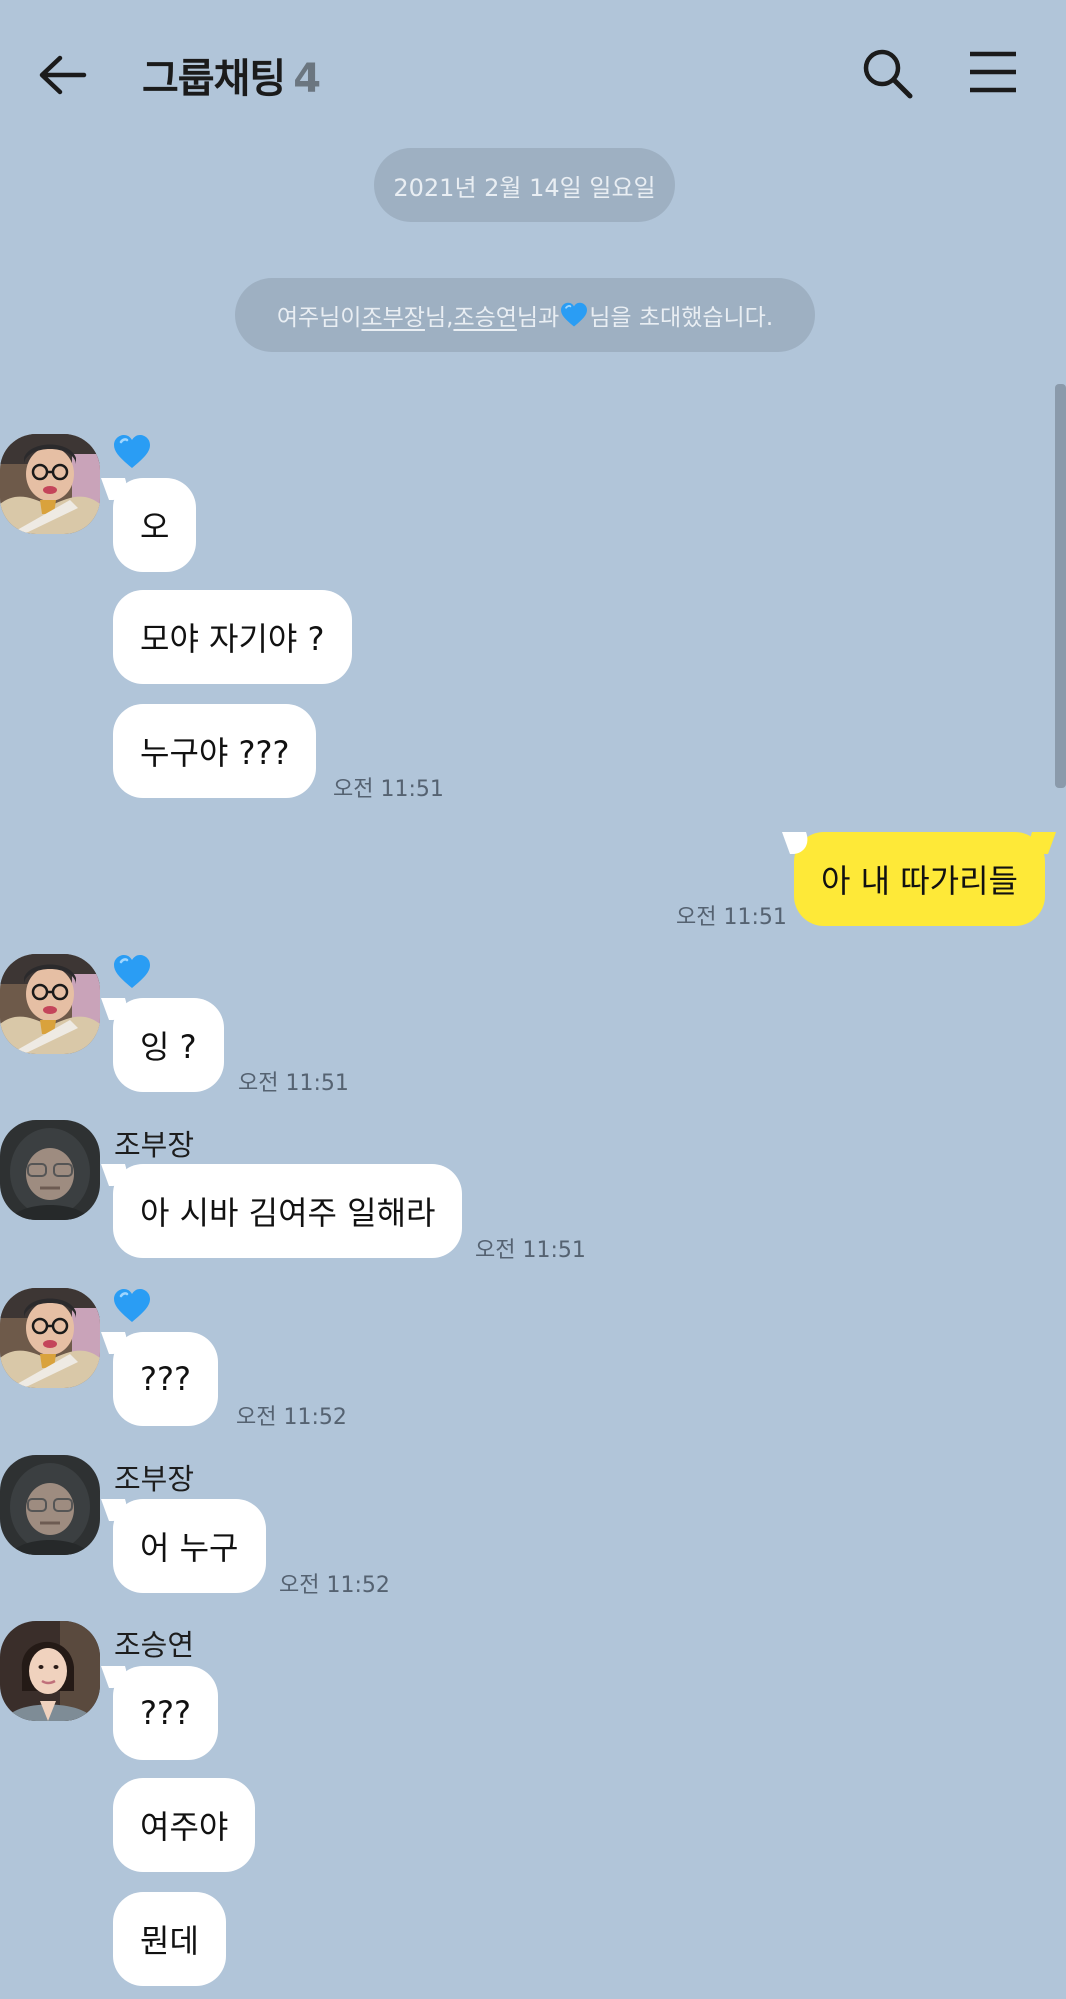 The image size is (1066, 1999). Describe the element at coordinates (484, 315) in the screenshot. I see `notice-name-seung: 조승연` at that location.